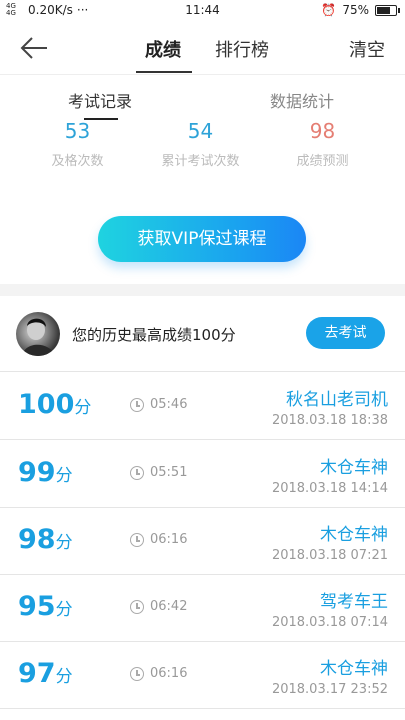 Image resolution: width=405 pixels, height=720 pixels. What do you see at coordinates (329, 689) in the screenshot?
I see `record-date: 2018.03.17 23:52` at bounding box center [329, 689].